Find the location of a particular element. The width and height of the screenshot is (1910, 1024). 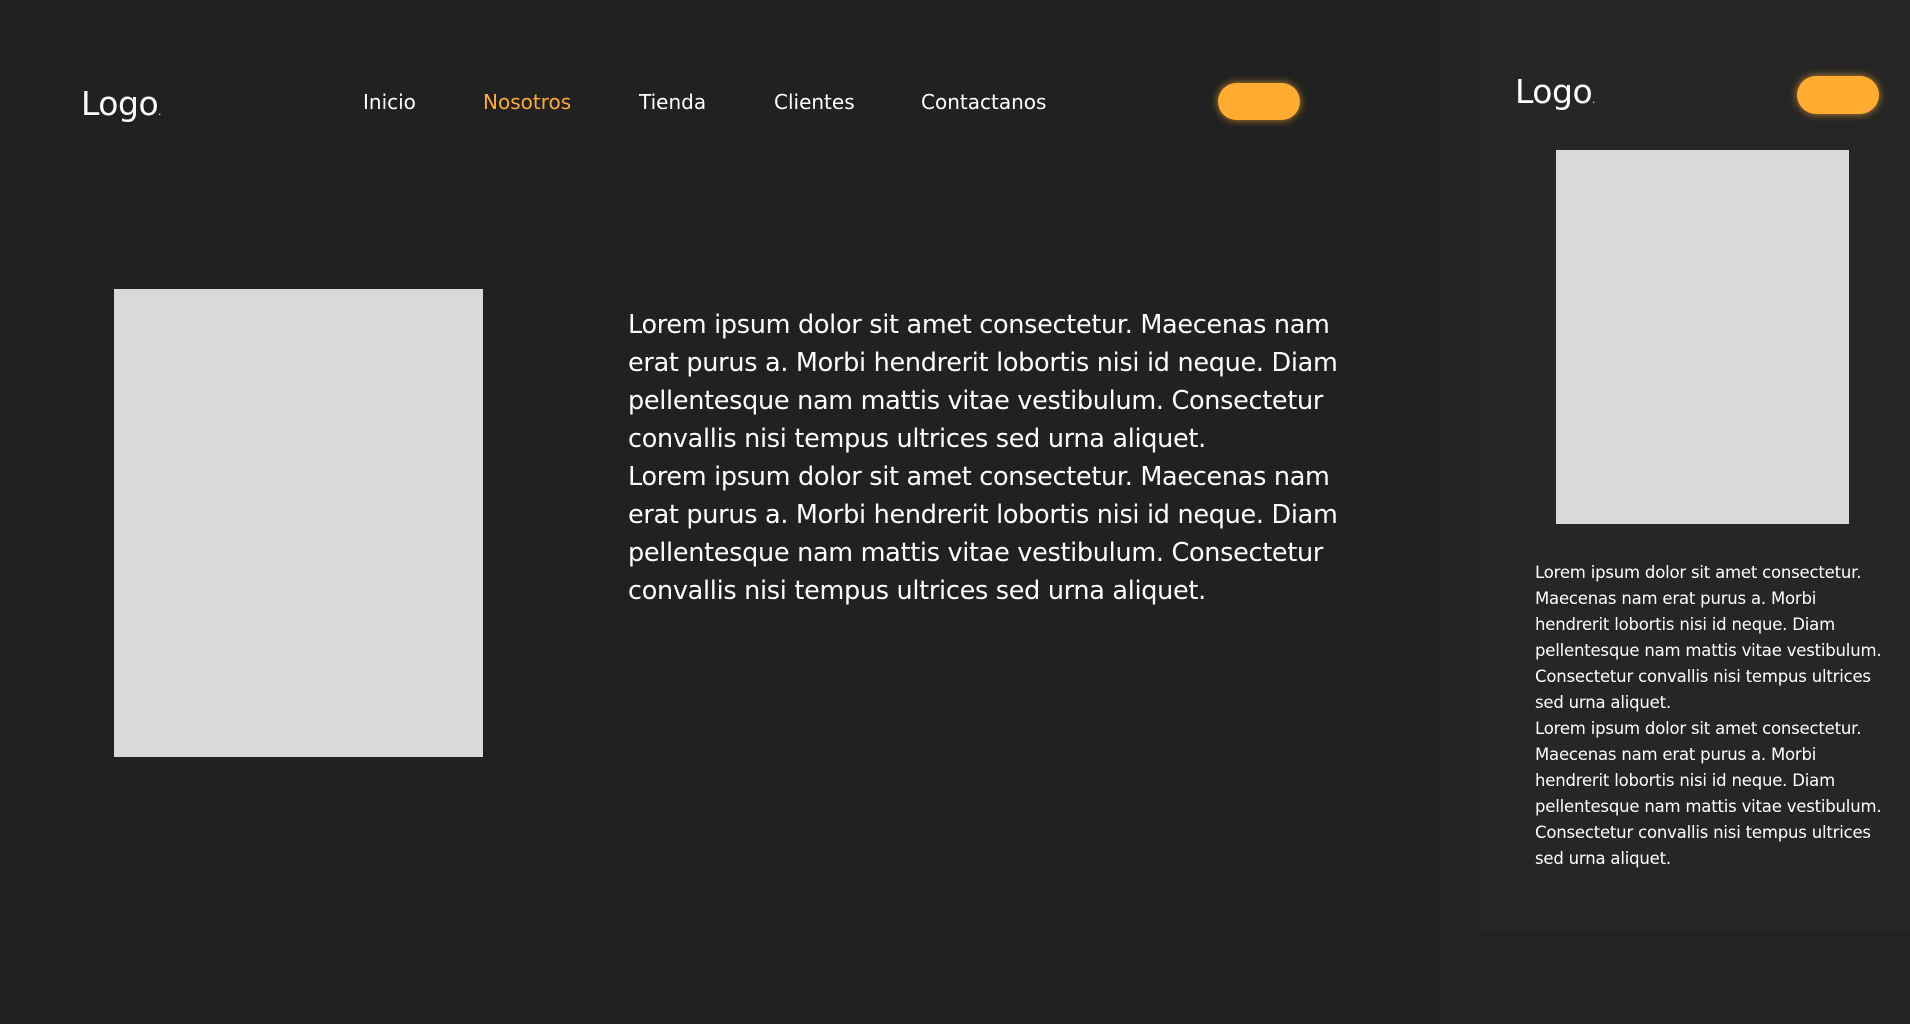

logo: Logo. is located at coordinates (121, 103).